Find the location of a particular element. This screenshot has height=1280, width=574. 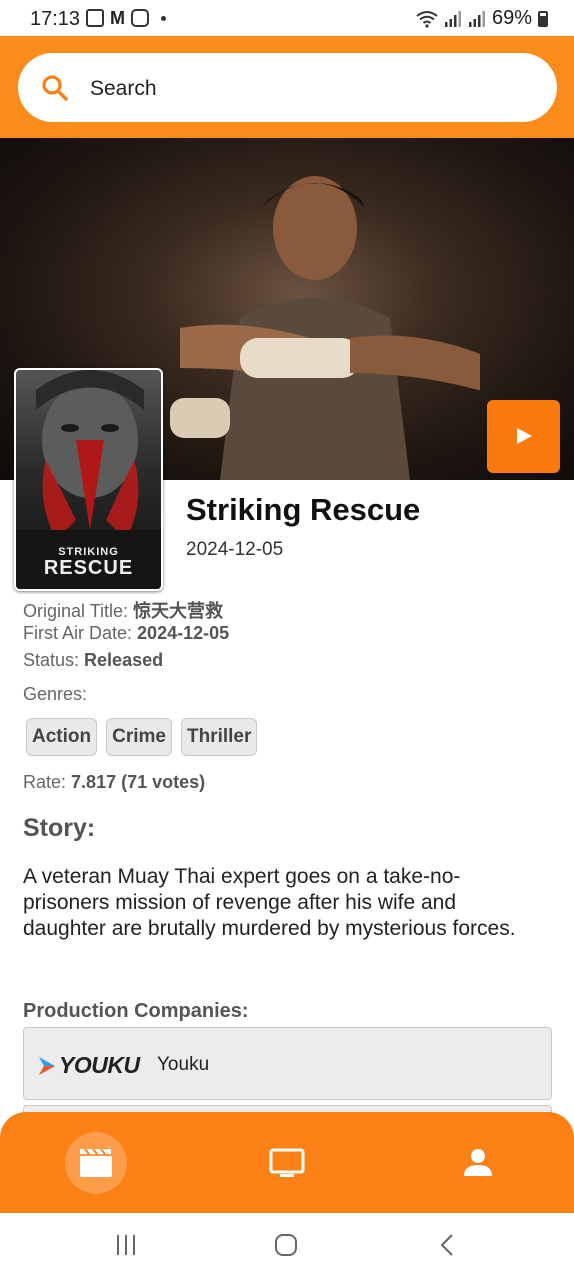

backdrop-figure is located at coordinates (325, 328).